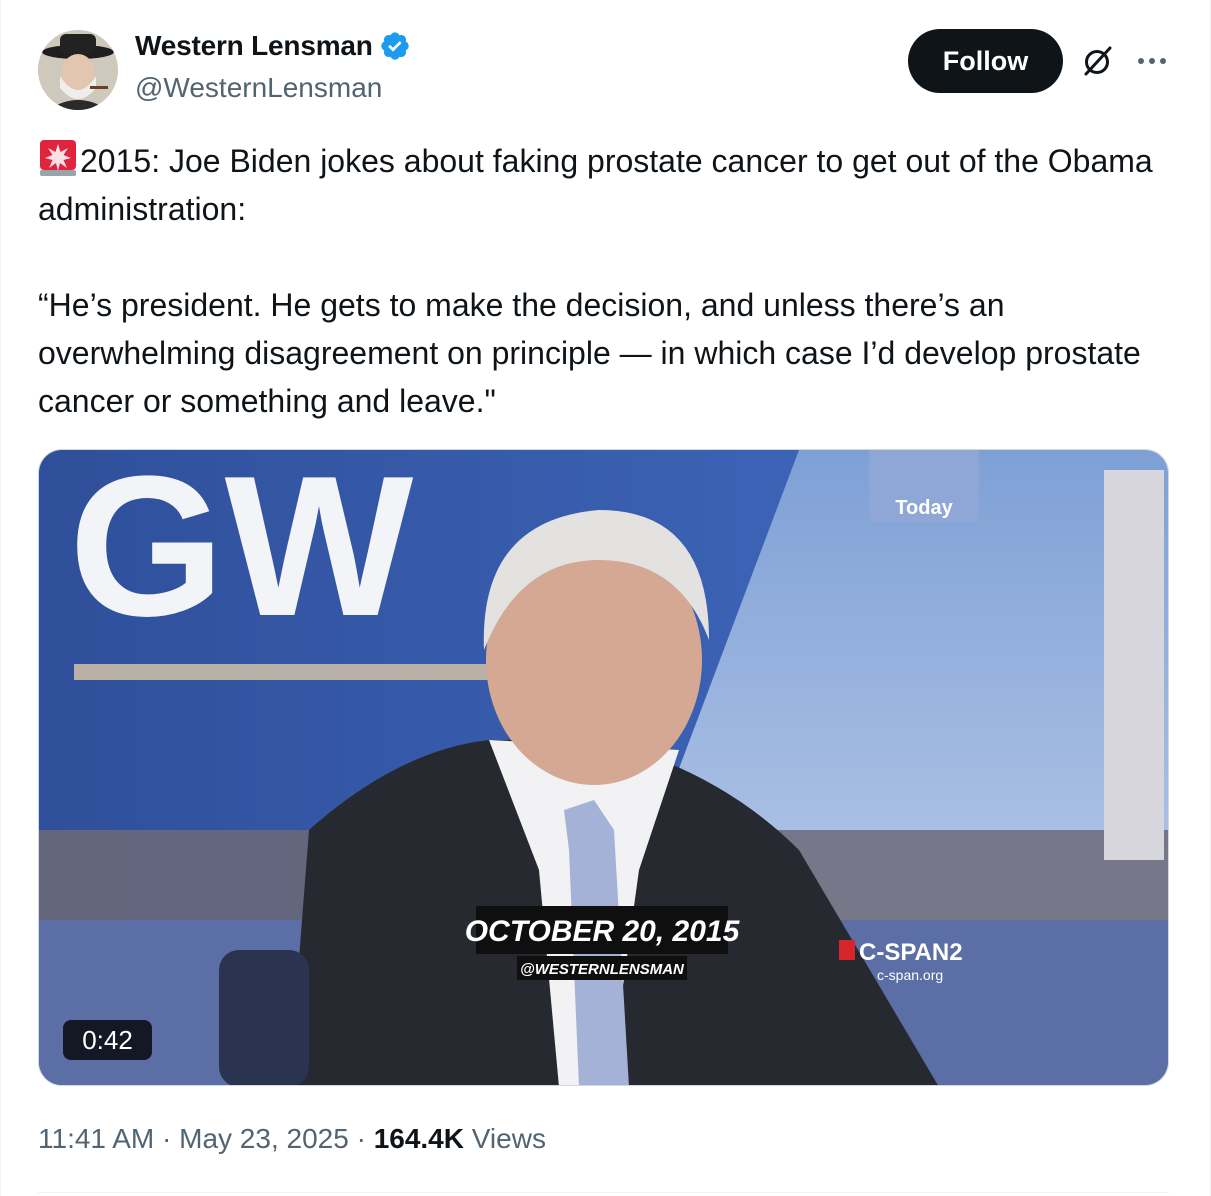 This screenshot has width=1211, height=1196. I want to click on verified-badge-icon, so click(395, 46).